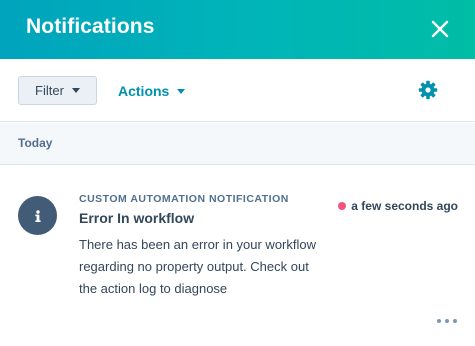  I want to click on unread-indicator, so click(342, 206).